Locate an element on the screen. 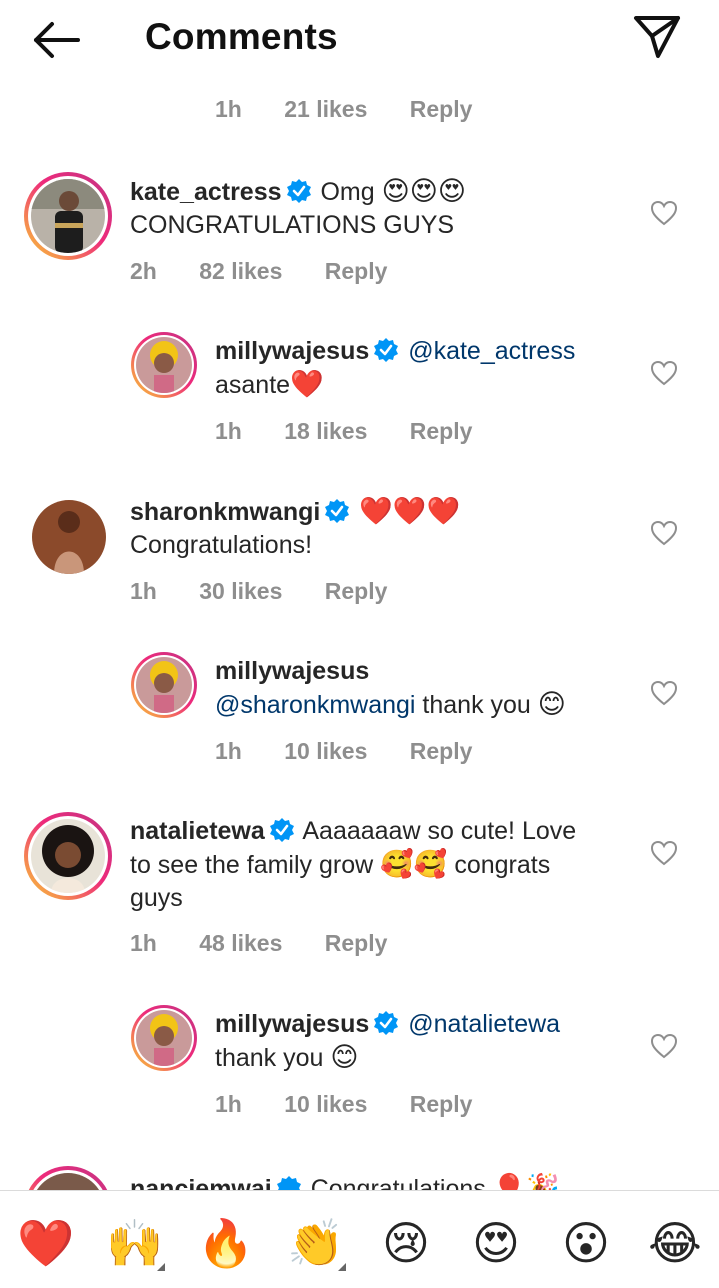 The image size is (719, 1288). comment-body: Omg is located at coordinates (347, 192).